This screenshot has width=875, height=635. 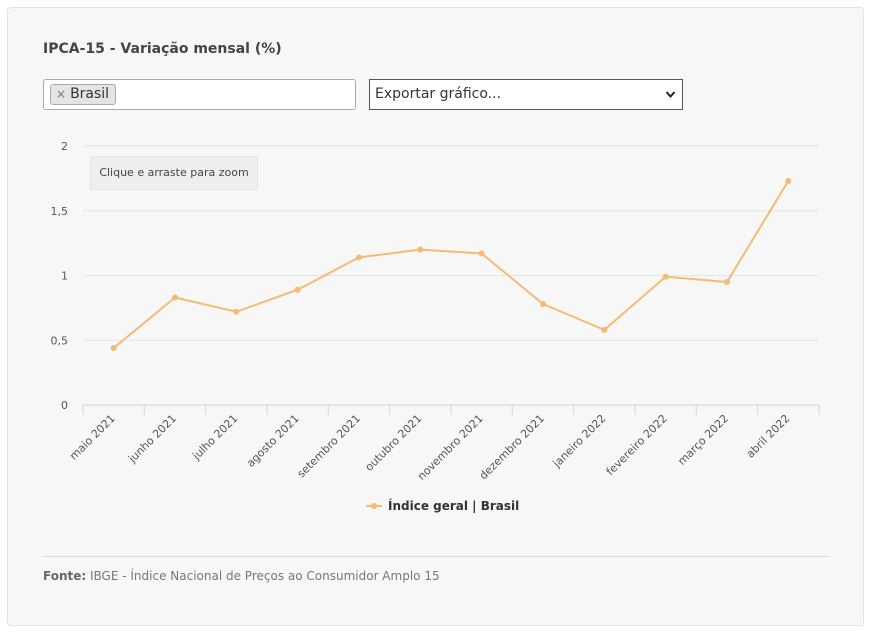 I want to click on legend-line-marker-icon, so click(x=374, y=506).